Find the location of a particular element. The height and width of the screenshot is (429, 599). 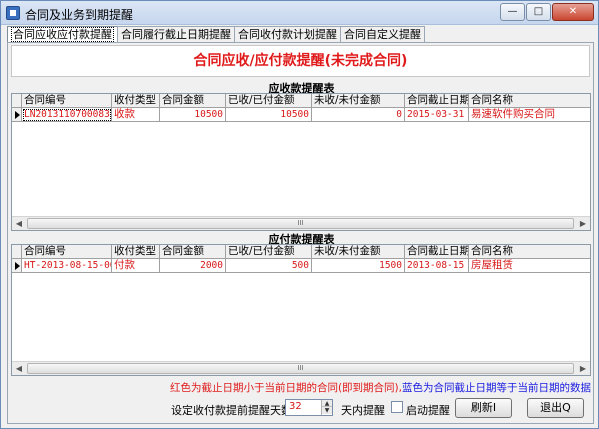

cell-contract-amount: 10500 is located at coordinates (193, 115).